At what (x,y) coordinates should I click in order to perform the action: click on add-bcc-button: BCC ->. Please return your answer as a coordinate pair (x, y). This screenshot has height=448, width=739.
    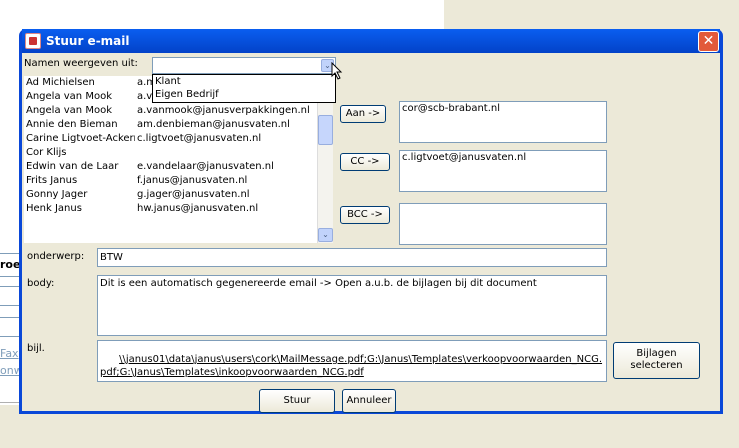
    Looking at the image, I should click on (365, 215).